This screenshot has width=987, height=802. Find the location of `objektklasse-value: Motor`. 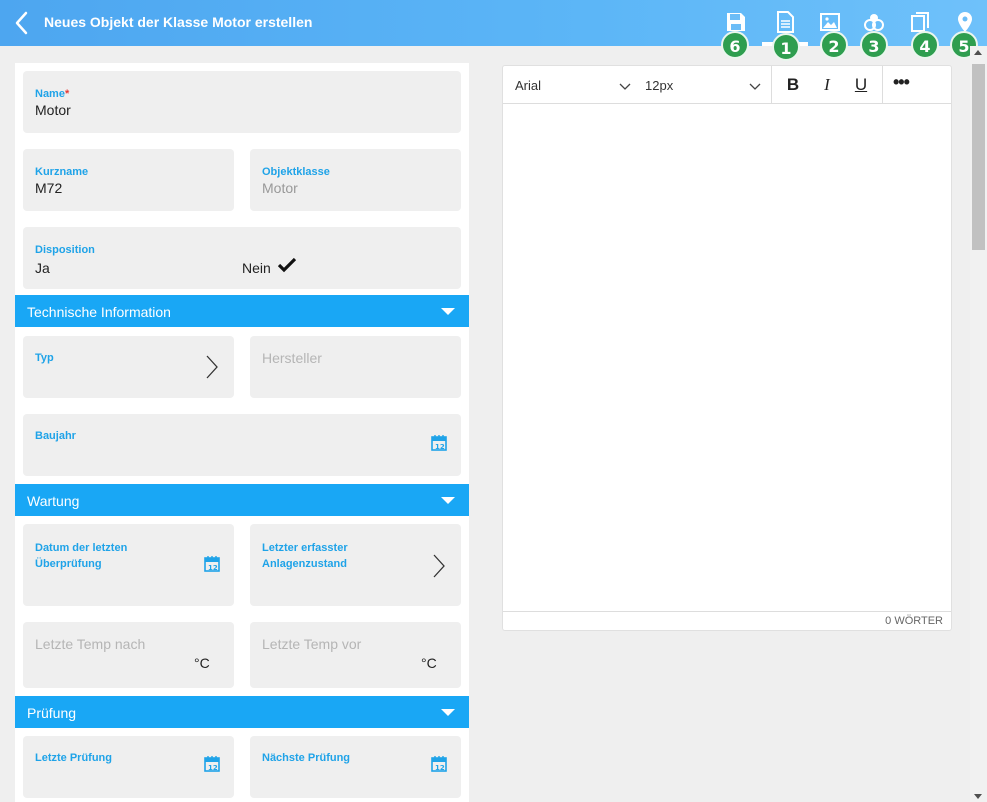

objektklasse-value: Motor is located at coordinates (280, 188).